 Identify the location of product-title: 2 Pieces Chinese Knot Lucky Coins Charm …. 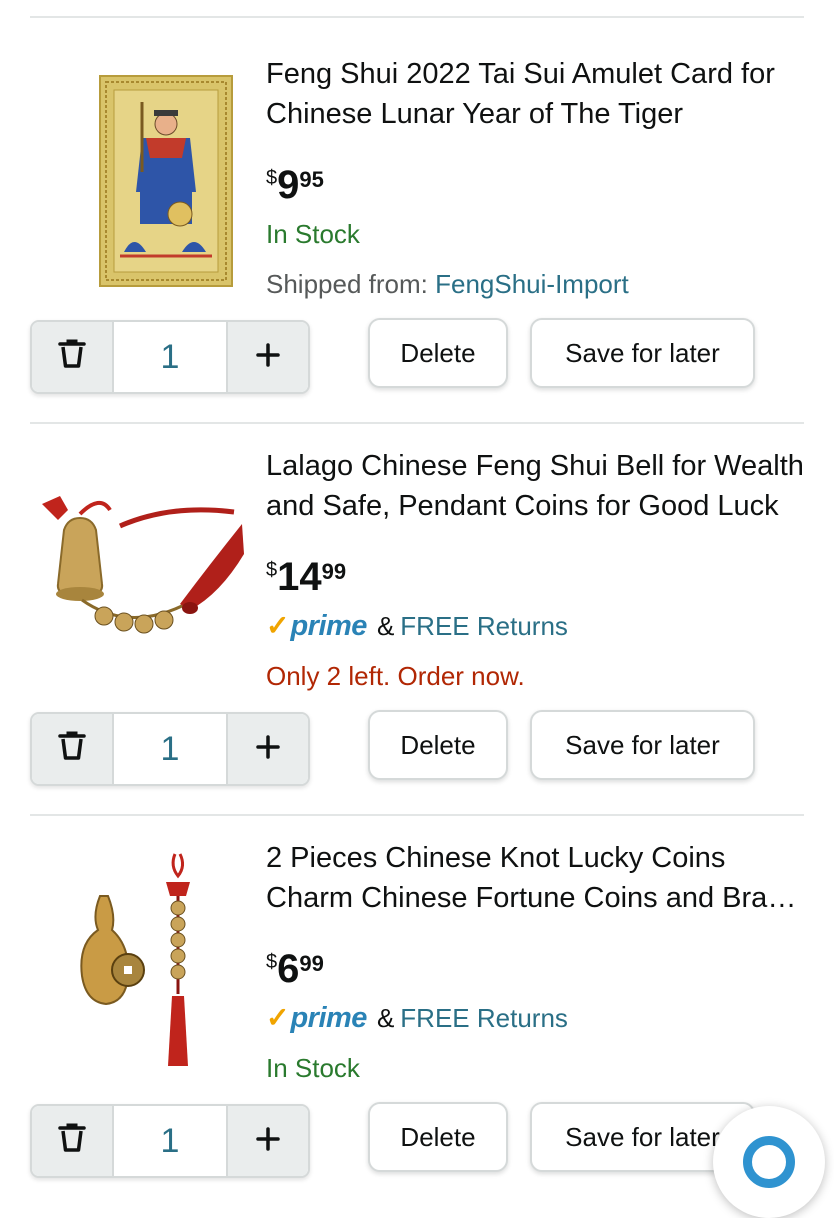
(536, 878).